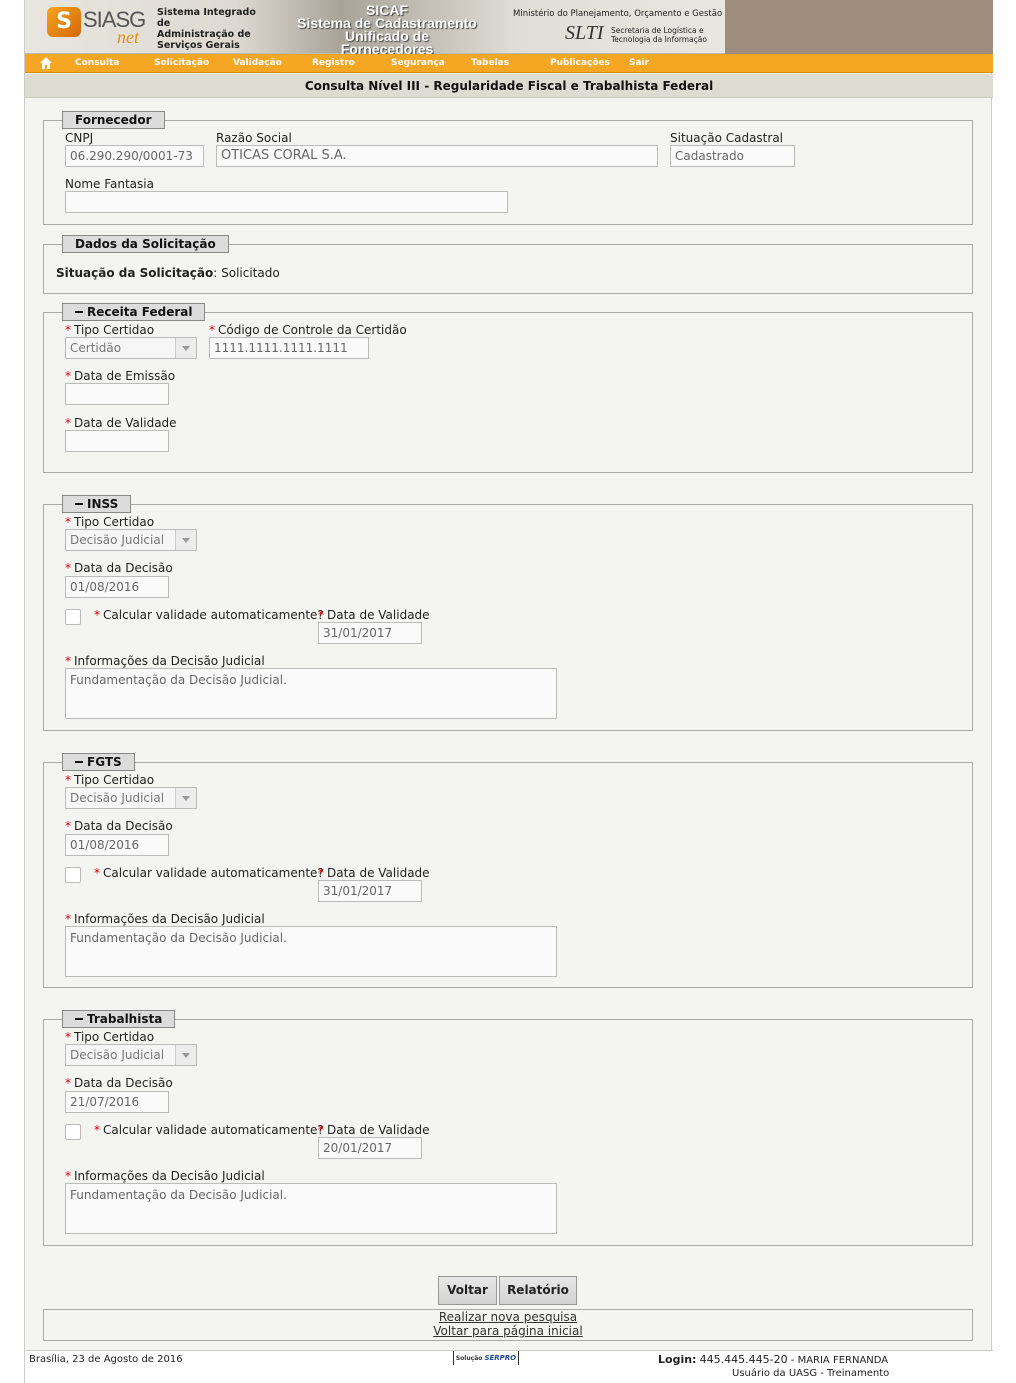 Image resolution: width=1016 pixels, height=1383 pixels. Describe the element at coordinates (46, 63) in the screenshot. I see `home-icon` at that location.